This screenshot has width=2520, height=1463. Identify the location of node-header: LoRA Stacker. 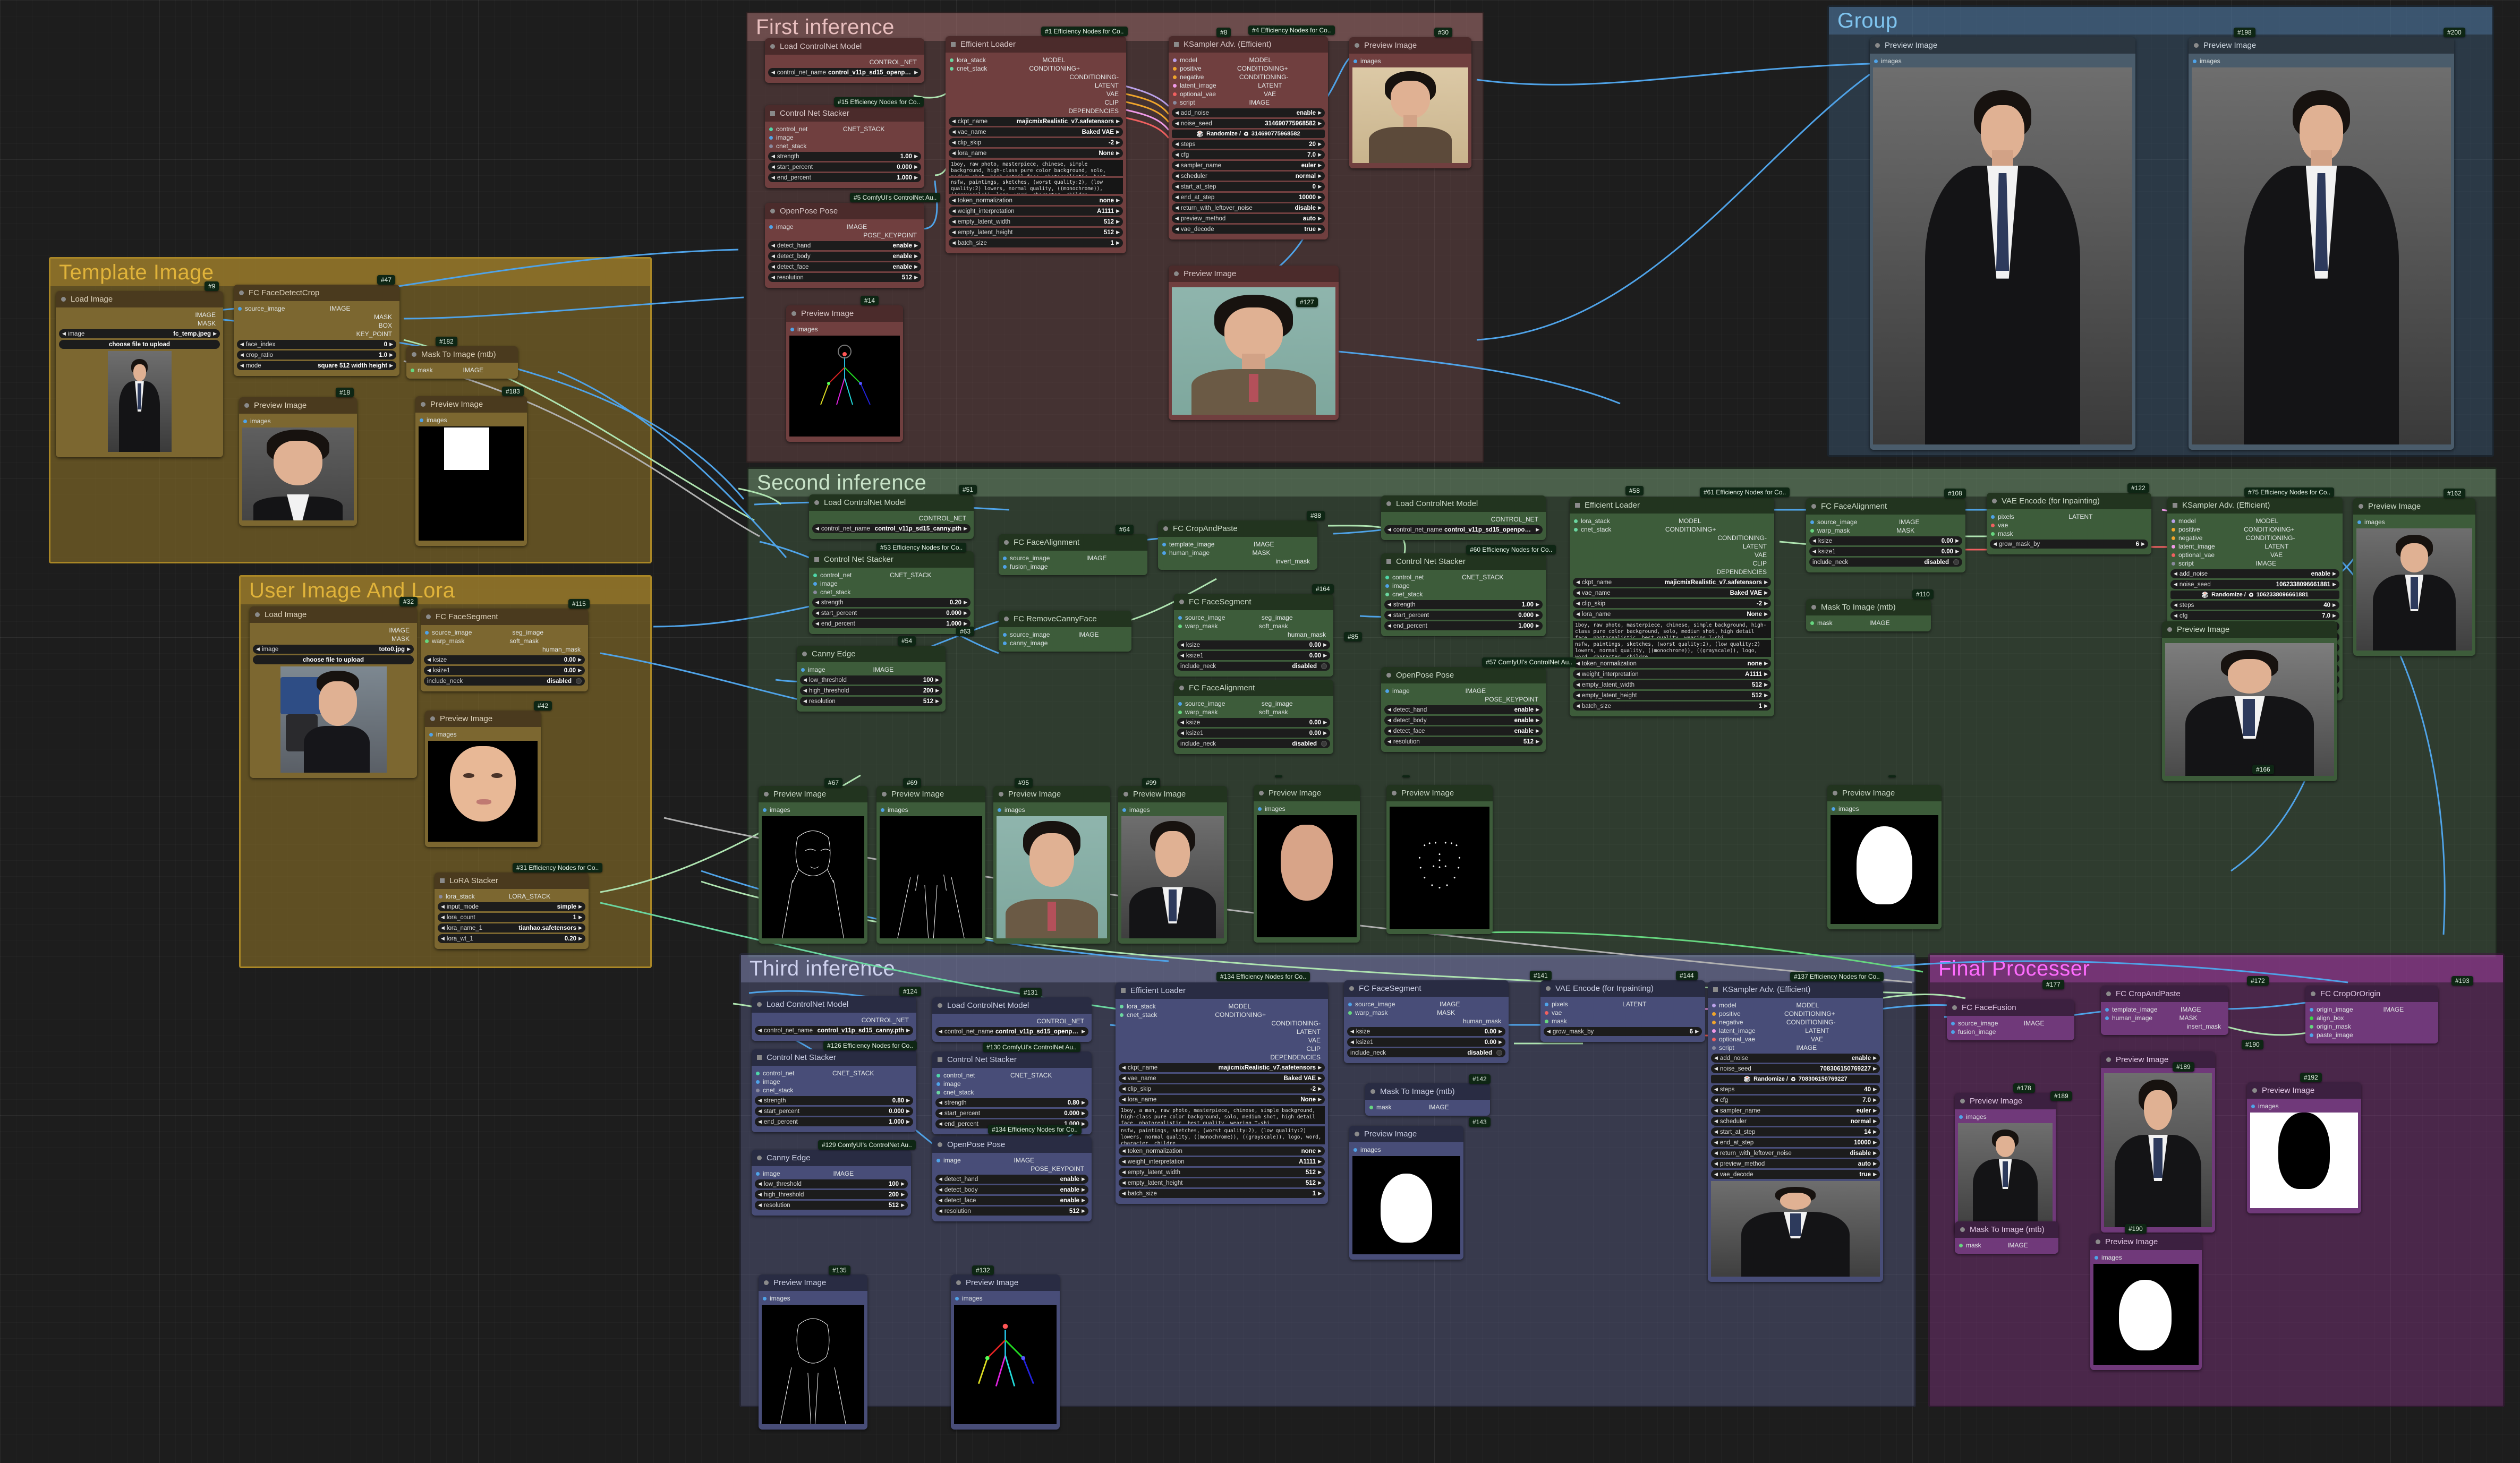
(512, 880).